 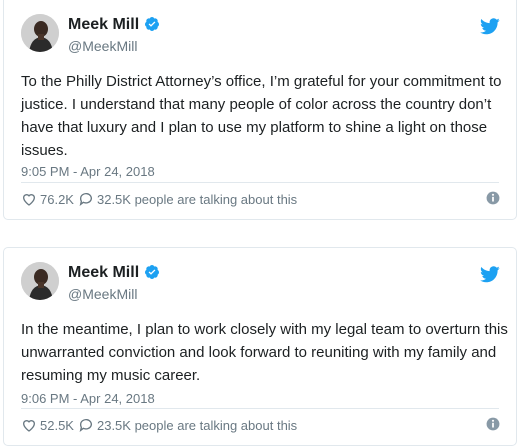 I want to click on like-button: 76.2K, so click(x=47, y=199).